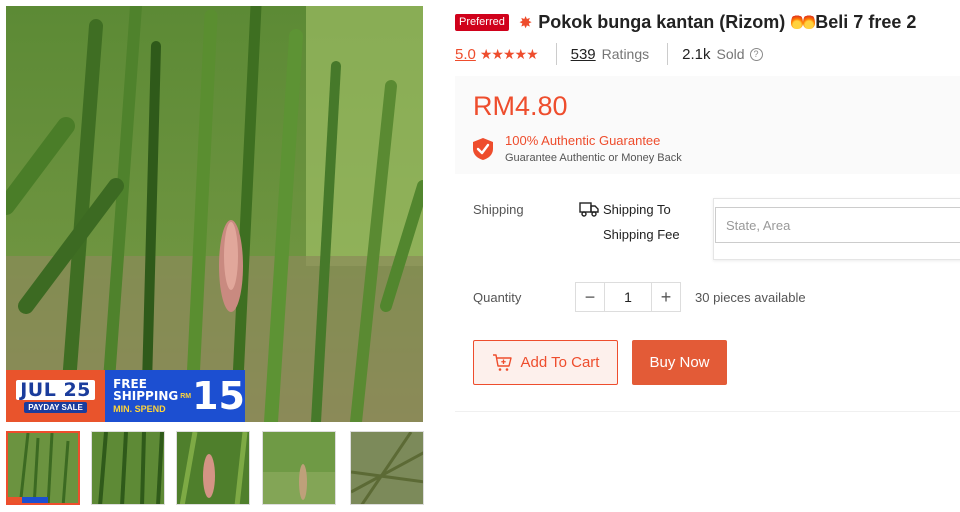 Image resolution: width=960 pixels, height=512 pixels. Describe the element at coordinates (593, 158) in the screenshot. I see `guarantee-subtitle: Guarantee Authentic or Money Back` at that location.